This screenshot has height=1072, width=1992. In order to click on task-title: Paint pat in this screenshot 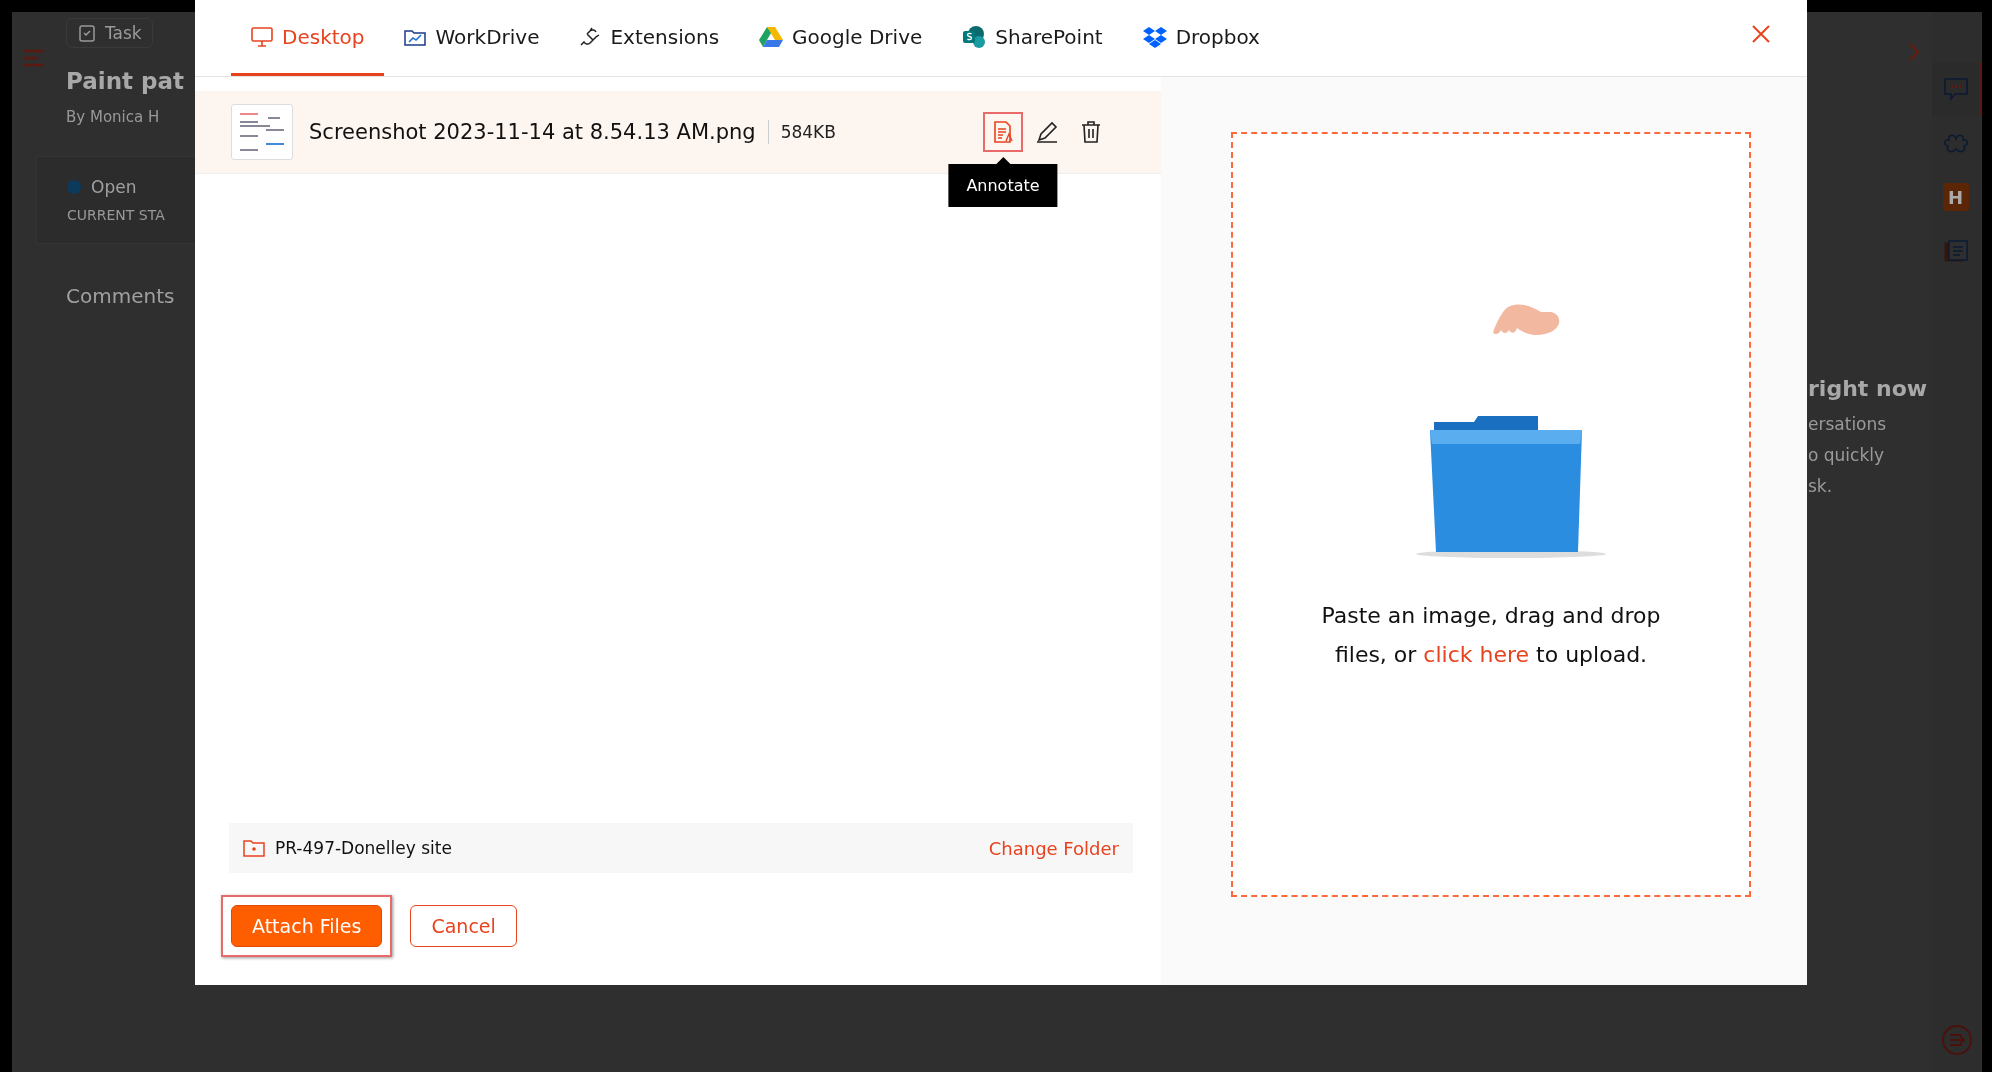, I will do `click(125, 81)`.